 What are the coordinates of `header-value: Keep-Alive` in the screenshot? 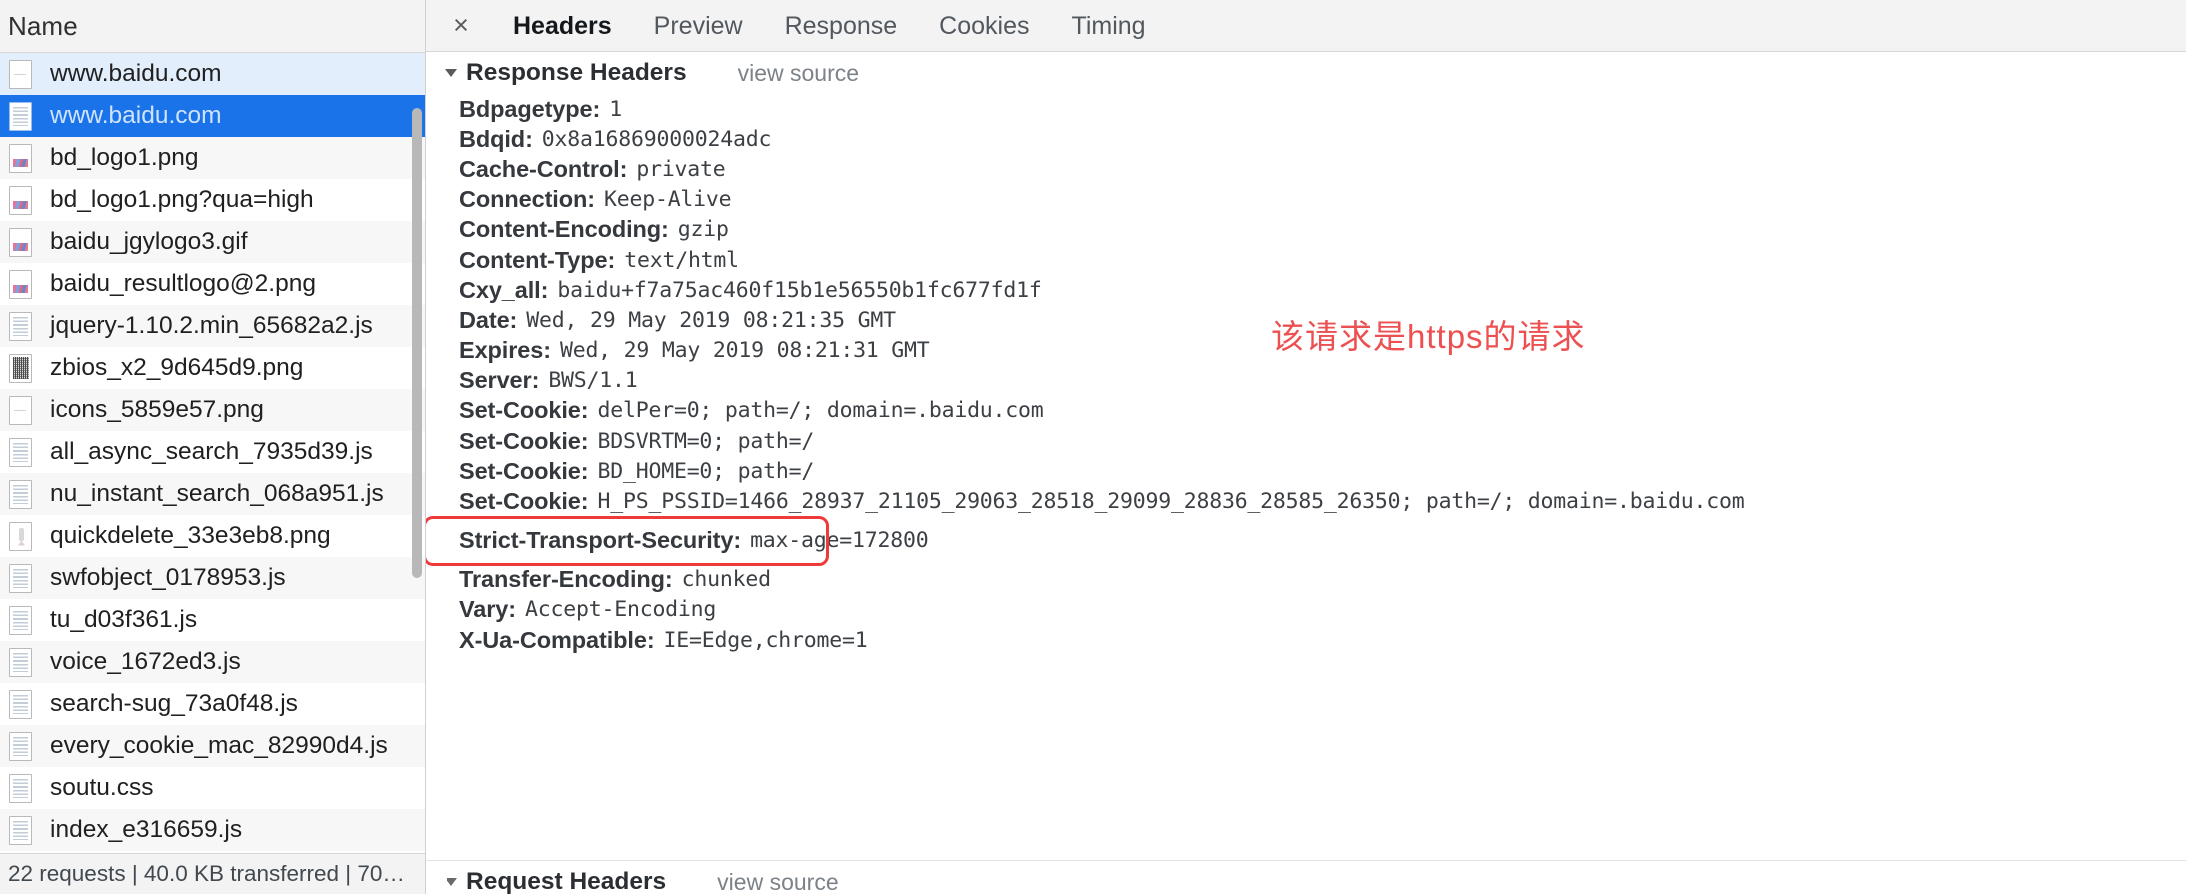 It's located at (667, 200).